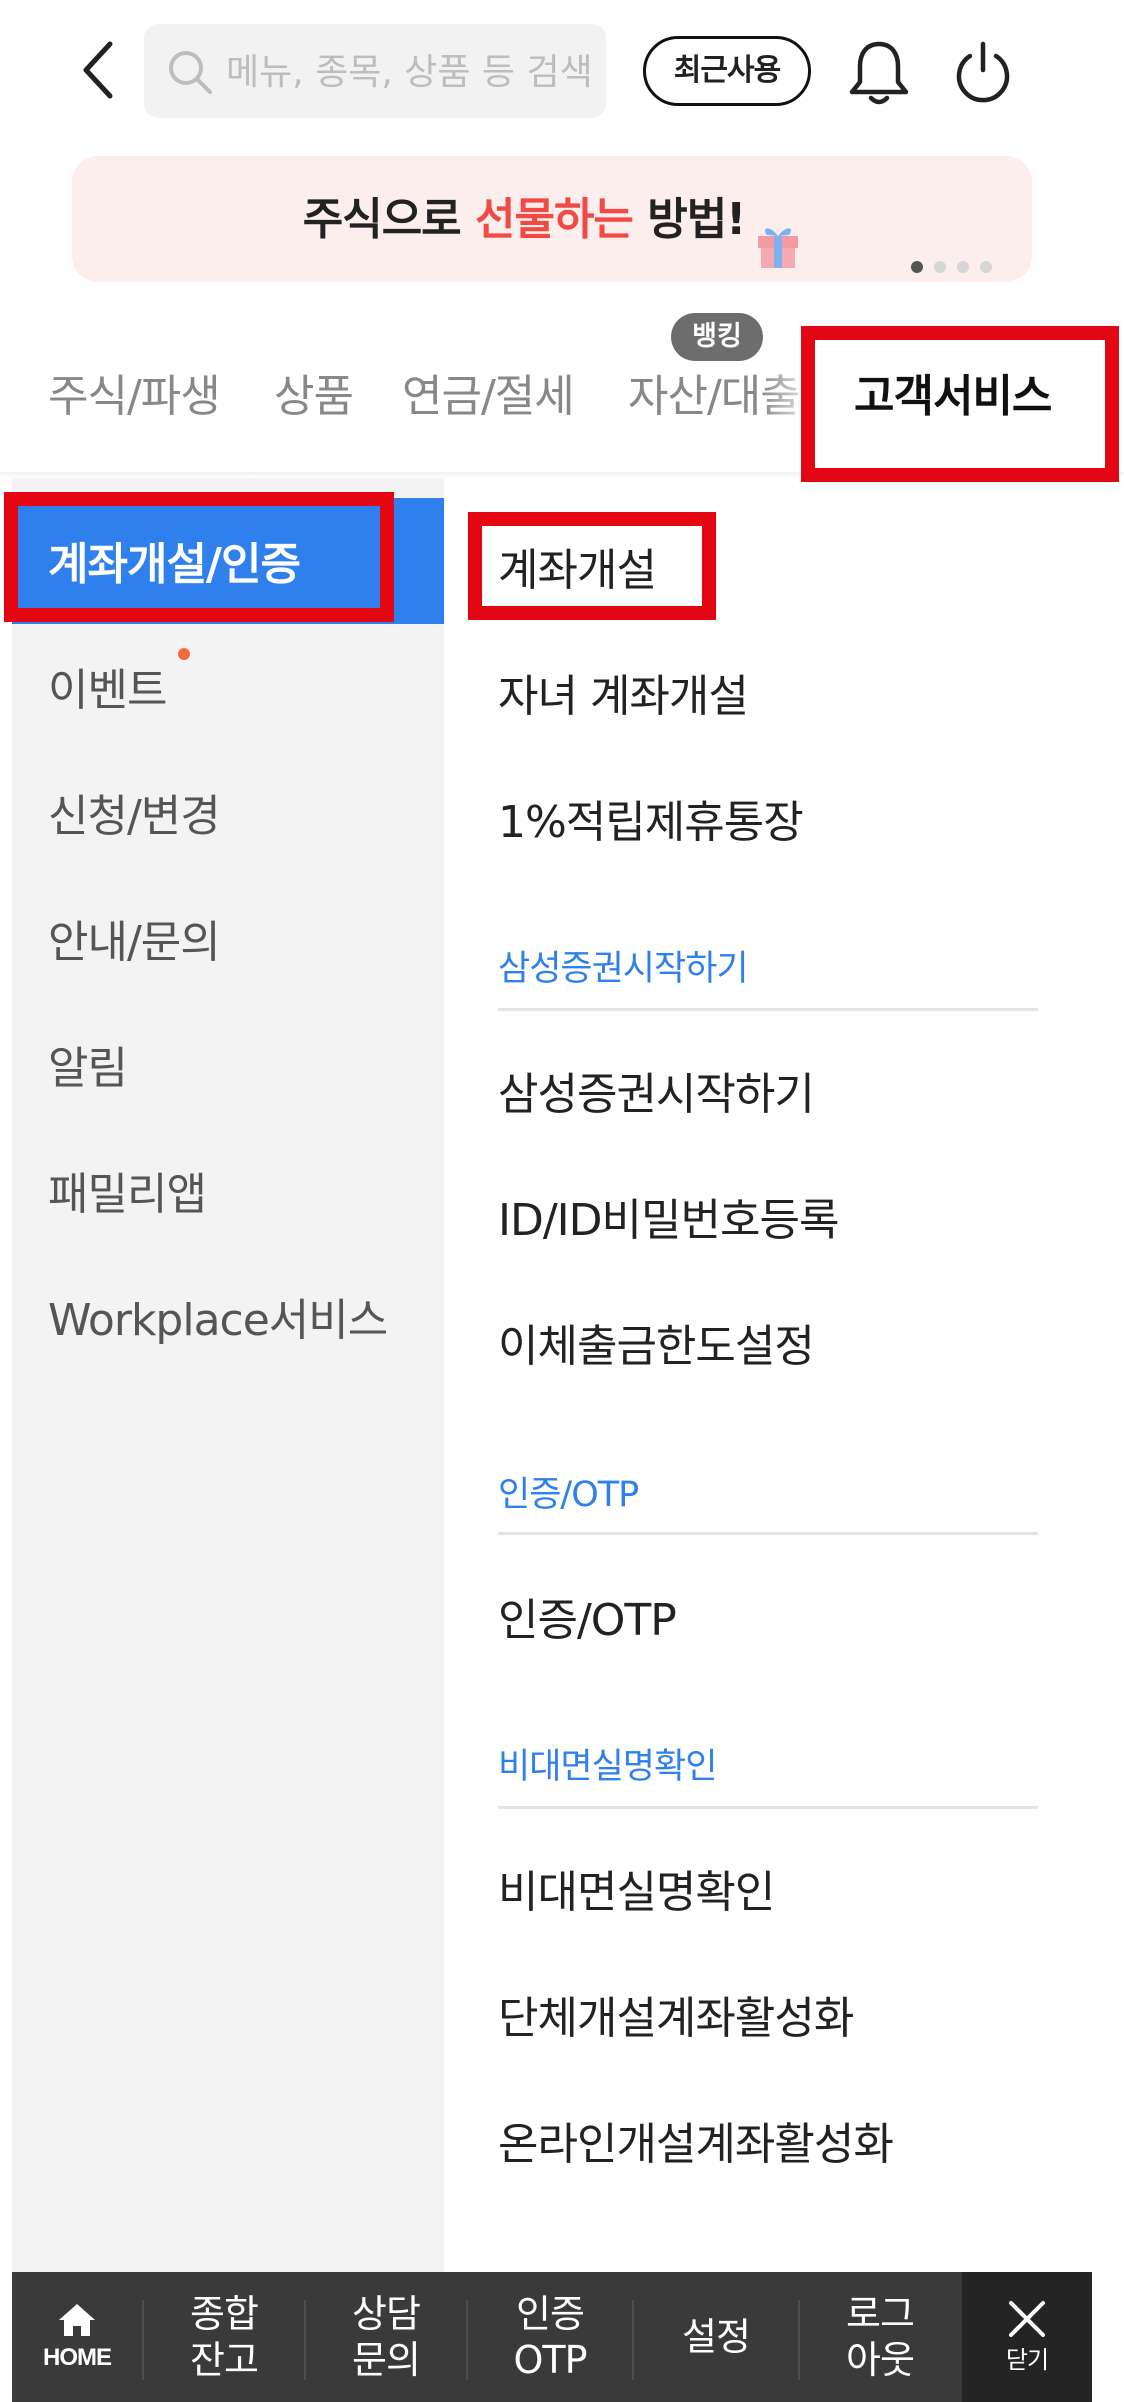  What do you see at coordinates (218, 1316) in the screenshot?
I see `category-workplace-service: Workplace서비스` at bounding box center [218, 1316].